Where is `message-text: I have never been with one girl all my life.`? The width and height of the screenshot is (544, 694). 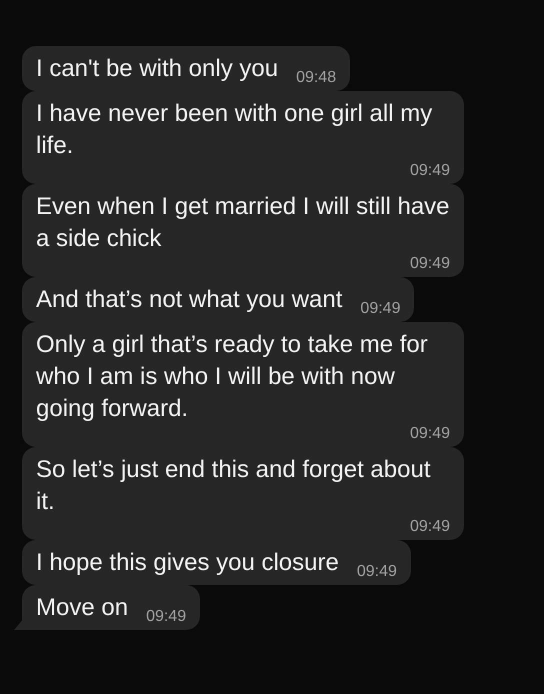 message-text: I have never been with one girl all my life. is located at coordinates (235, 130).